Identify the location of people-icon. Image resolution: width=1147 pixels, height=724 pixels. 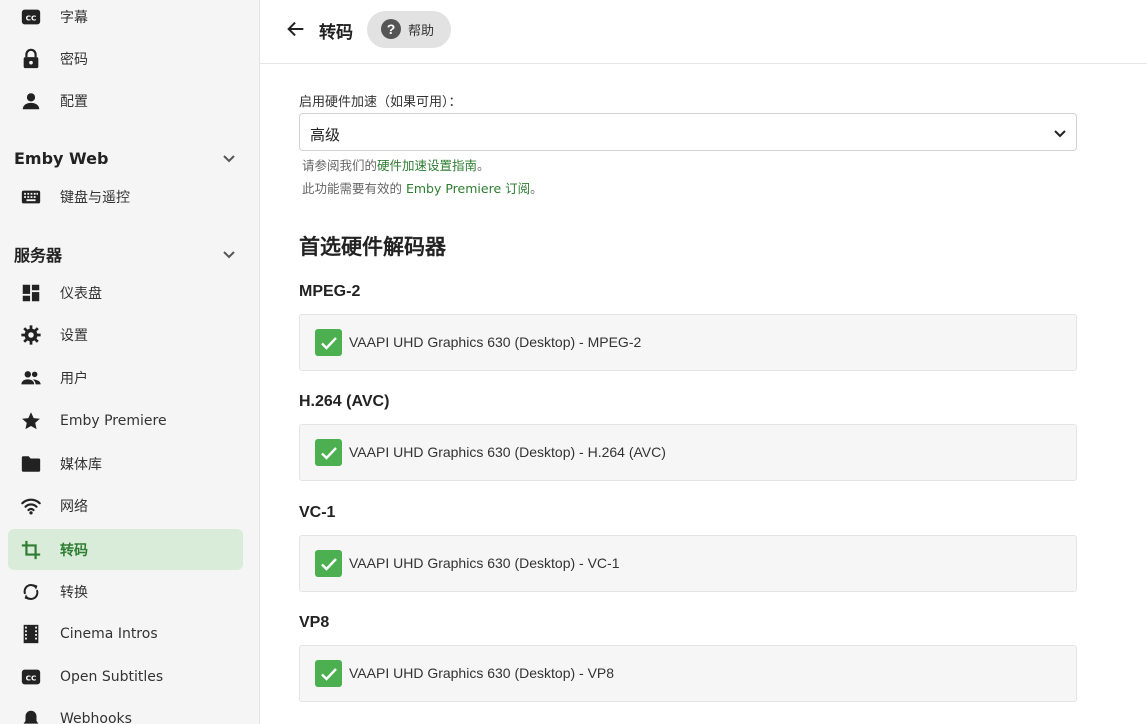
(31, 378).